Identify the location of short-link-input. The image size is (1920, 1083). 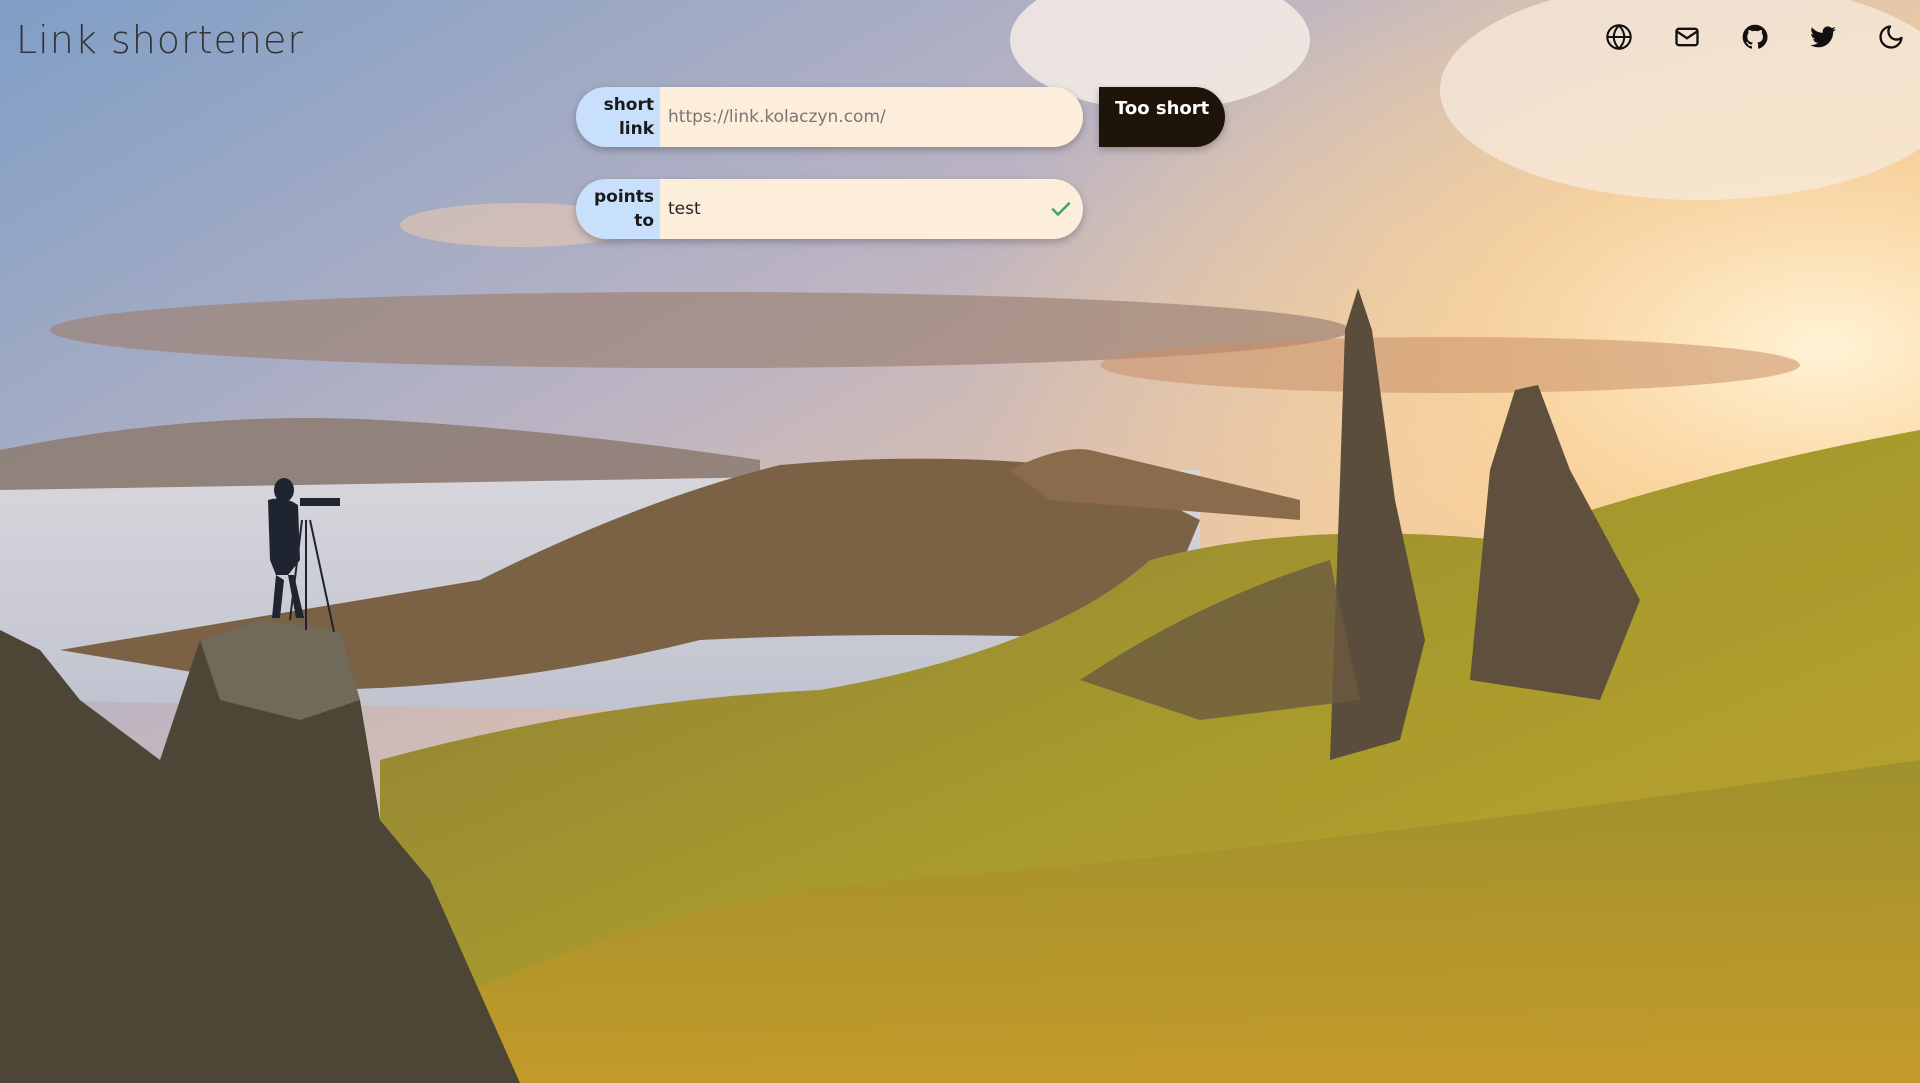
(871, 117).